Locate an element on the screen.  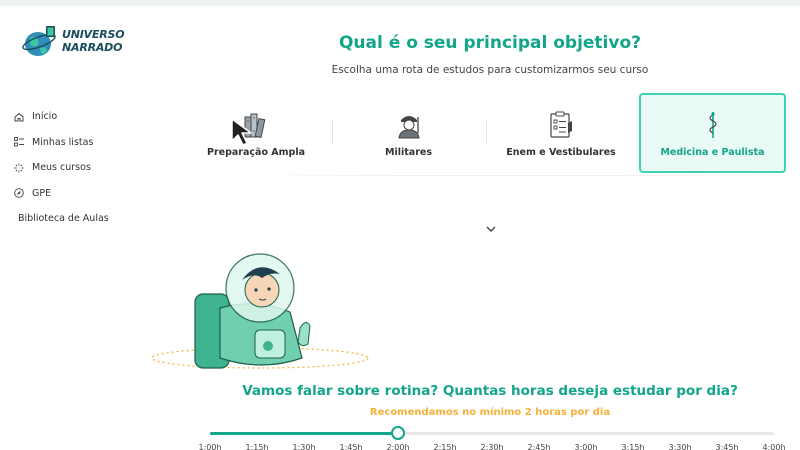
slider-tick-label: 3:00h is located at coordinates (586, 446).